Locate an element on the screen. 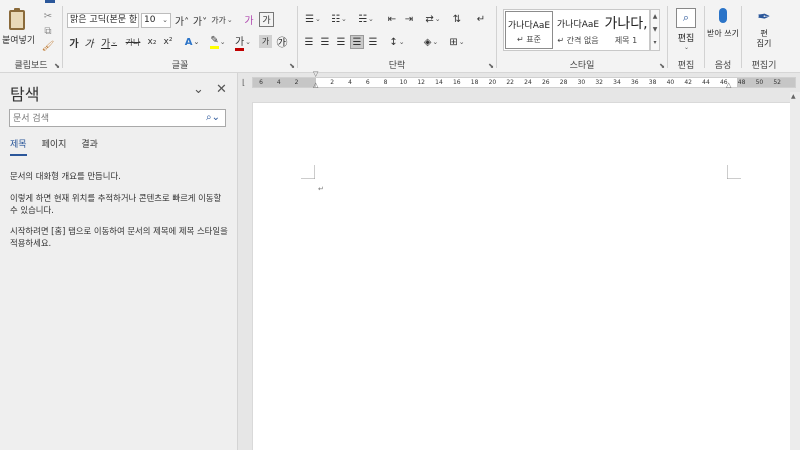  character-shading-button: 가 is located at coordinates (265, 41).